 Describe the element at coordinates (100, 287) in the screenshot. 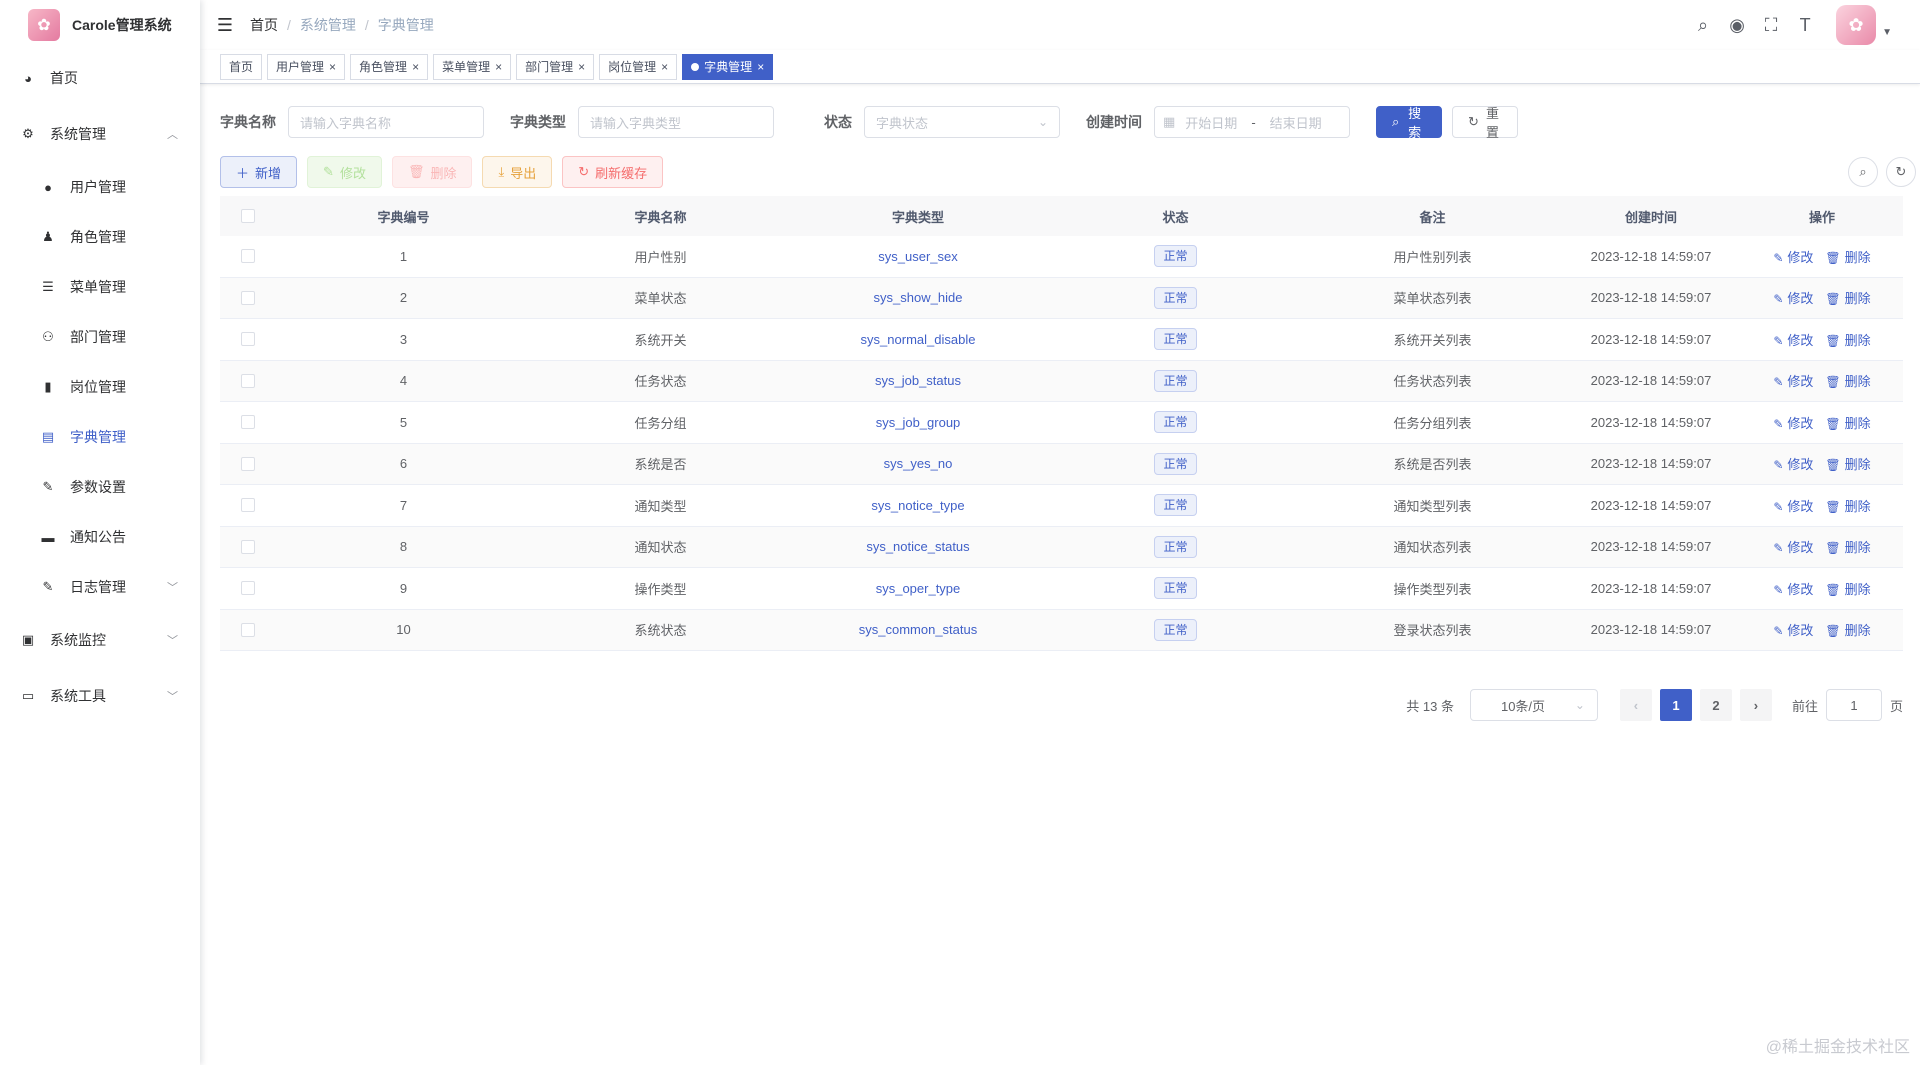

I see `sidebar-item: ☰ 菜单管理` at that location.